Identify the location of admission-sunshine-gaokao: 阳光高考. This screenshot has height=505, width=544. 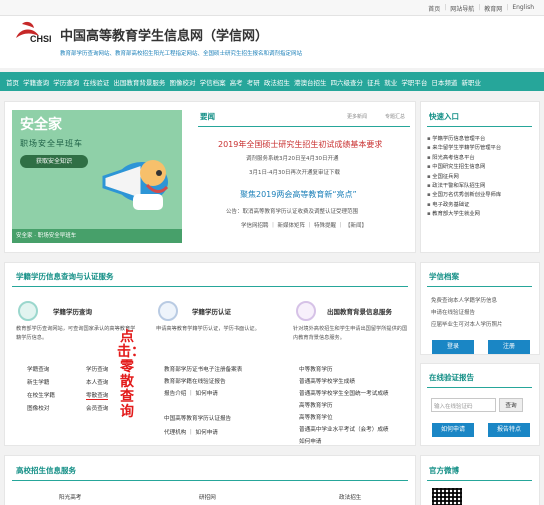
(70, 497).